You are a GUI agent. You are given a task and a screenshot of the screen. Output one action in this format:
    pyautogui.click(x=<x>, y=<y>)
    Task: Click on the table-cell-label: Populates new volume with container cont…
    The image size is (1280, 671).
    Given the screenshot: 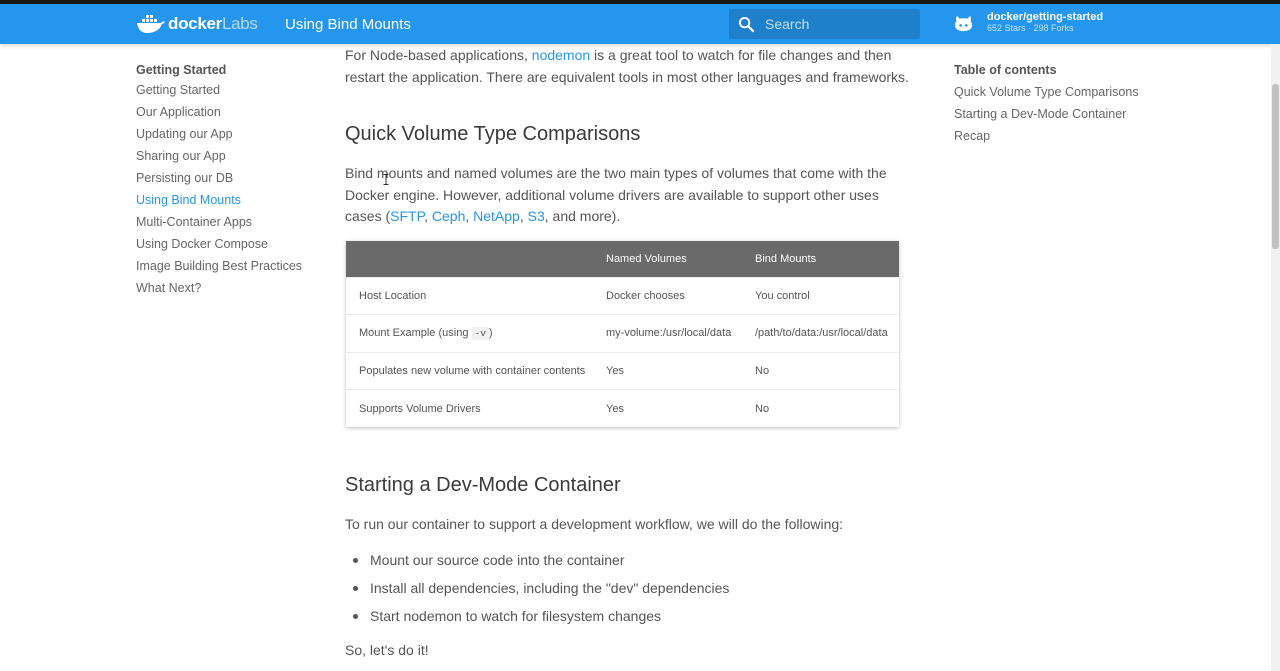 What is the action you would take?
    pyautogui.click(x=472, y=370)
    